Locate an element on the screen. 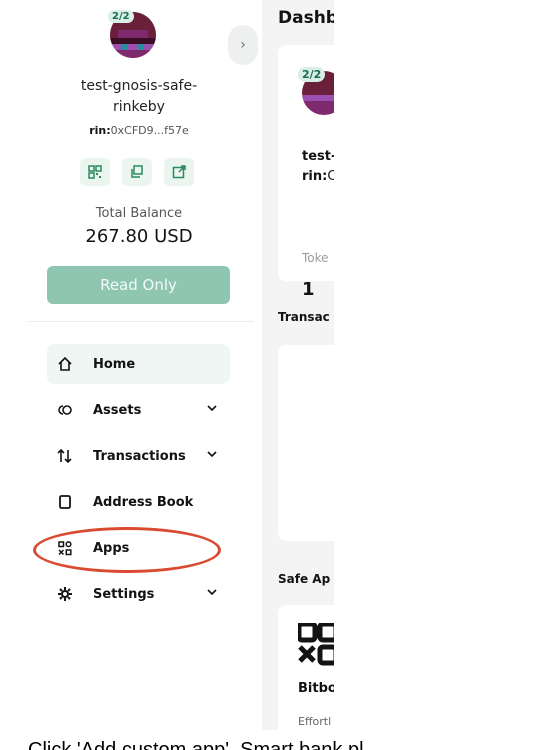 The height and width of the screenshot is (750, 540). address-book-icon is located at coordinates (68, 502).